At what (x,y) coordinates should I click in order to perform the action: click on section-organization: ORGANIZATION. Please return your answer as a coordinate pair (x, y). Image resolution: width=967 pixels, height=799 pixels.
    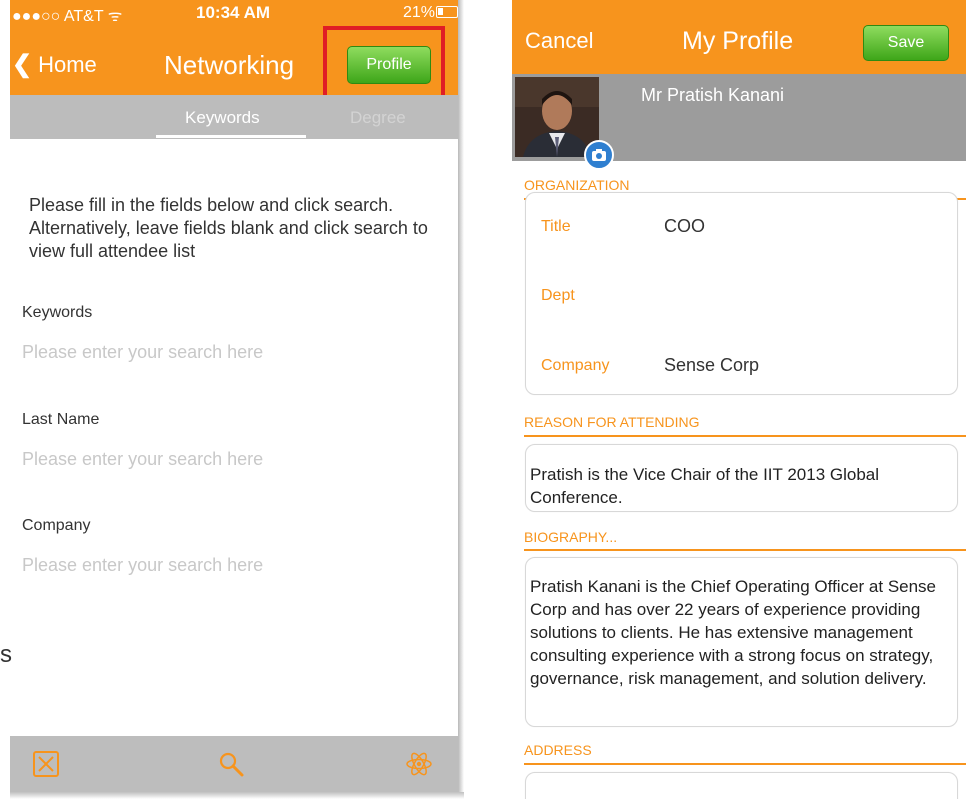
    Looking at the image, I should click on (577, 185).